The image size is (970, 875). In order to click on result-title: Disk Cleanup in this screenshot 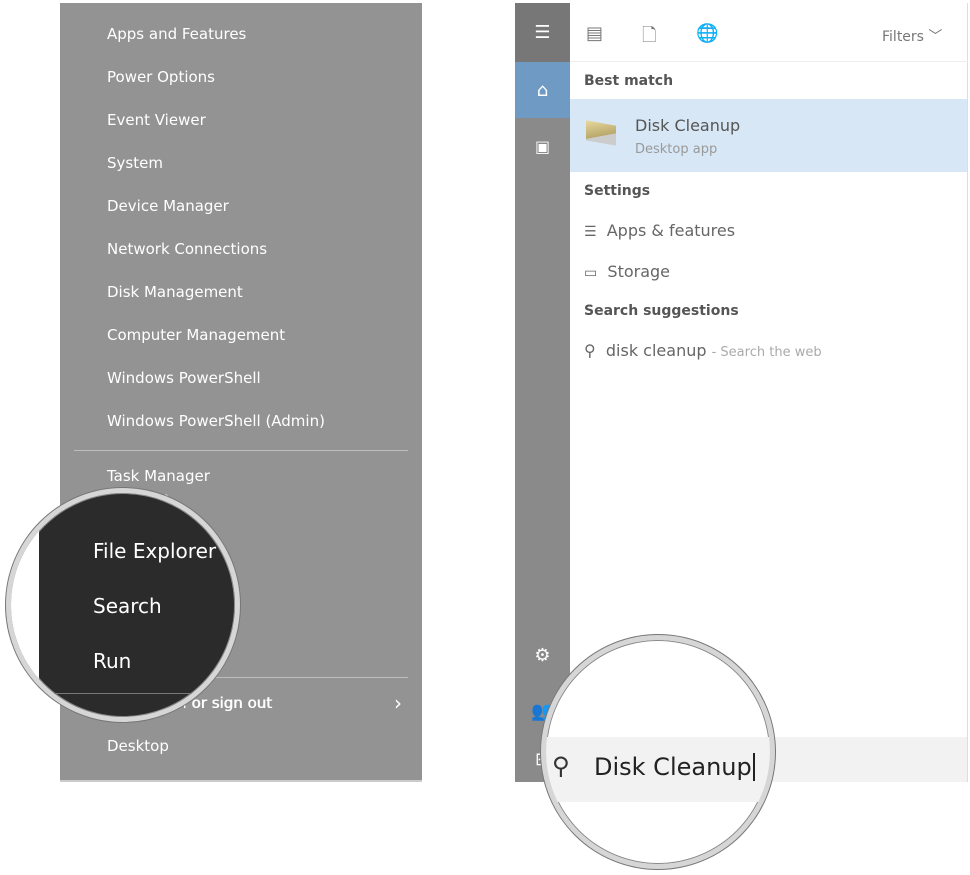, I will do `click(688, 125)`.